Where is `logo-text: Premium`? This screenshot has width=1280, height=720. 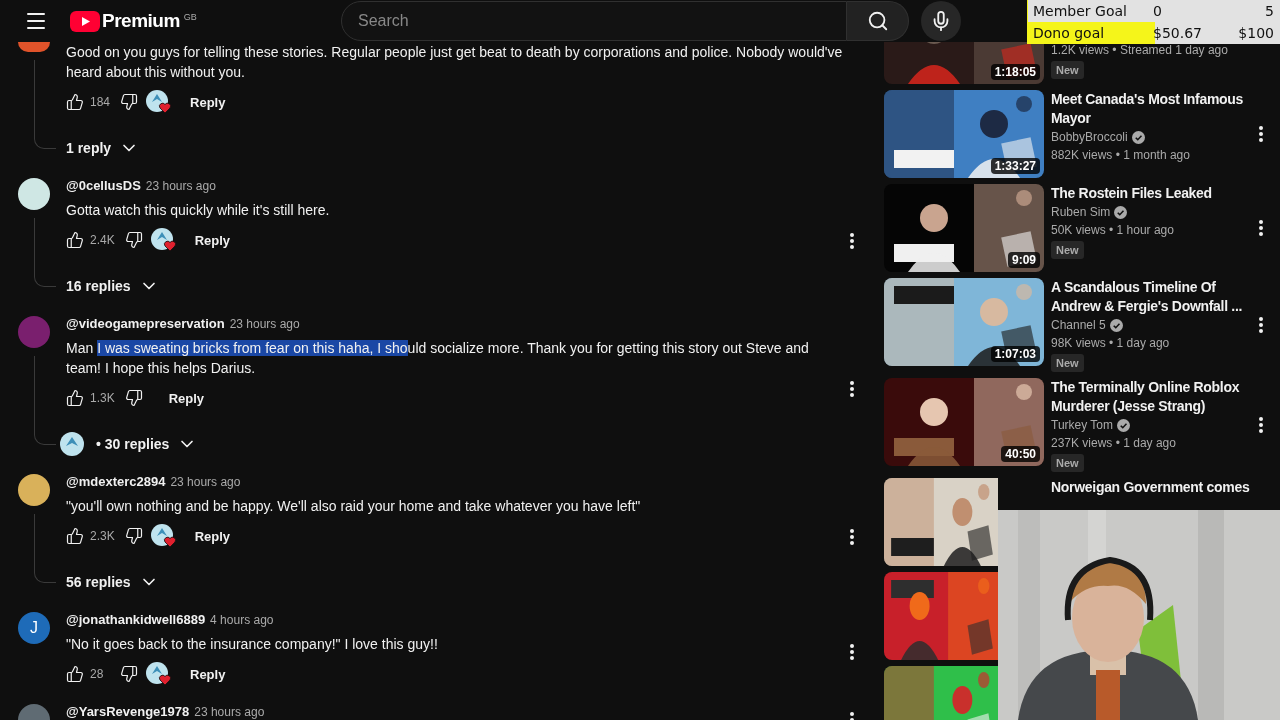 logo-text: Premium is located at coordinates (141, 21).